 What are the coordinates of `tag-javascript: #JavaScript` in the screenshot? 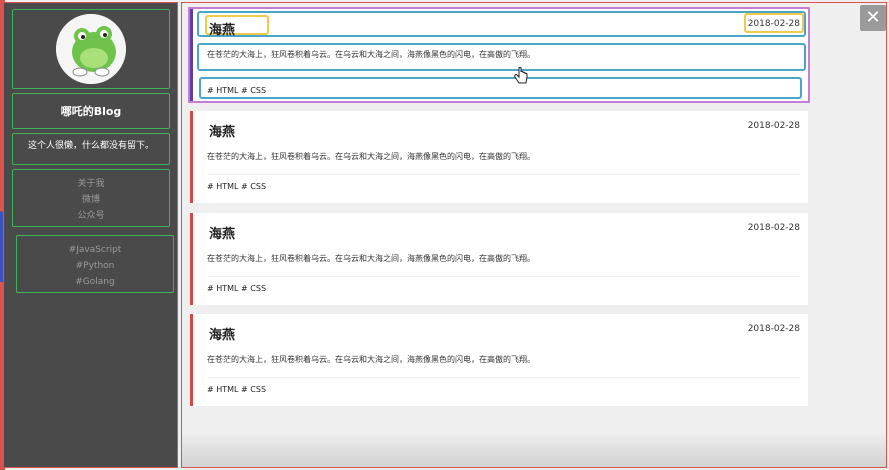 It's located at (95, 250).